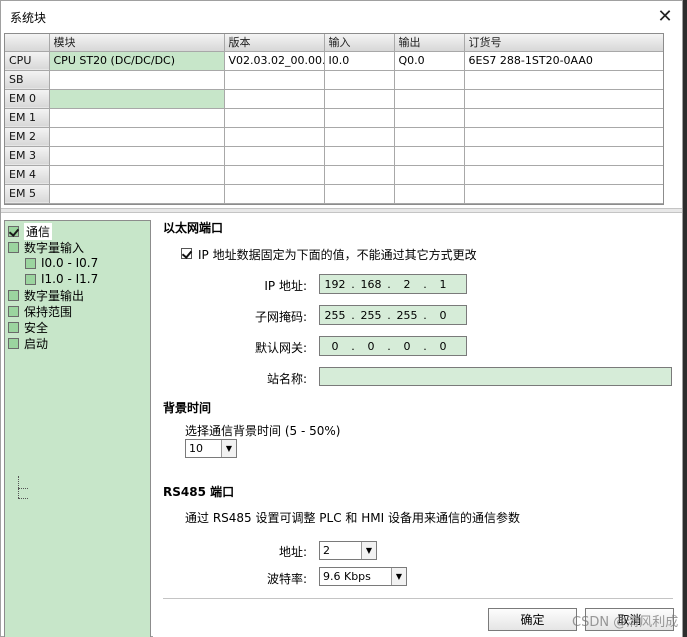 Image resolution: width=687 pixels, height=637 pixels. I want to click on gateway-octet-1: 0, so click(335, 346).